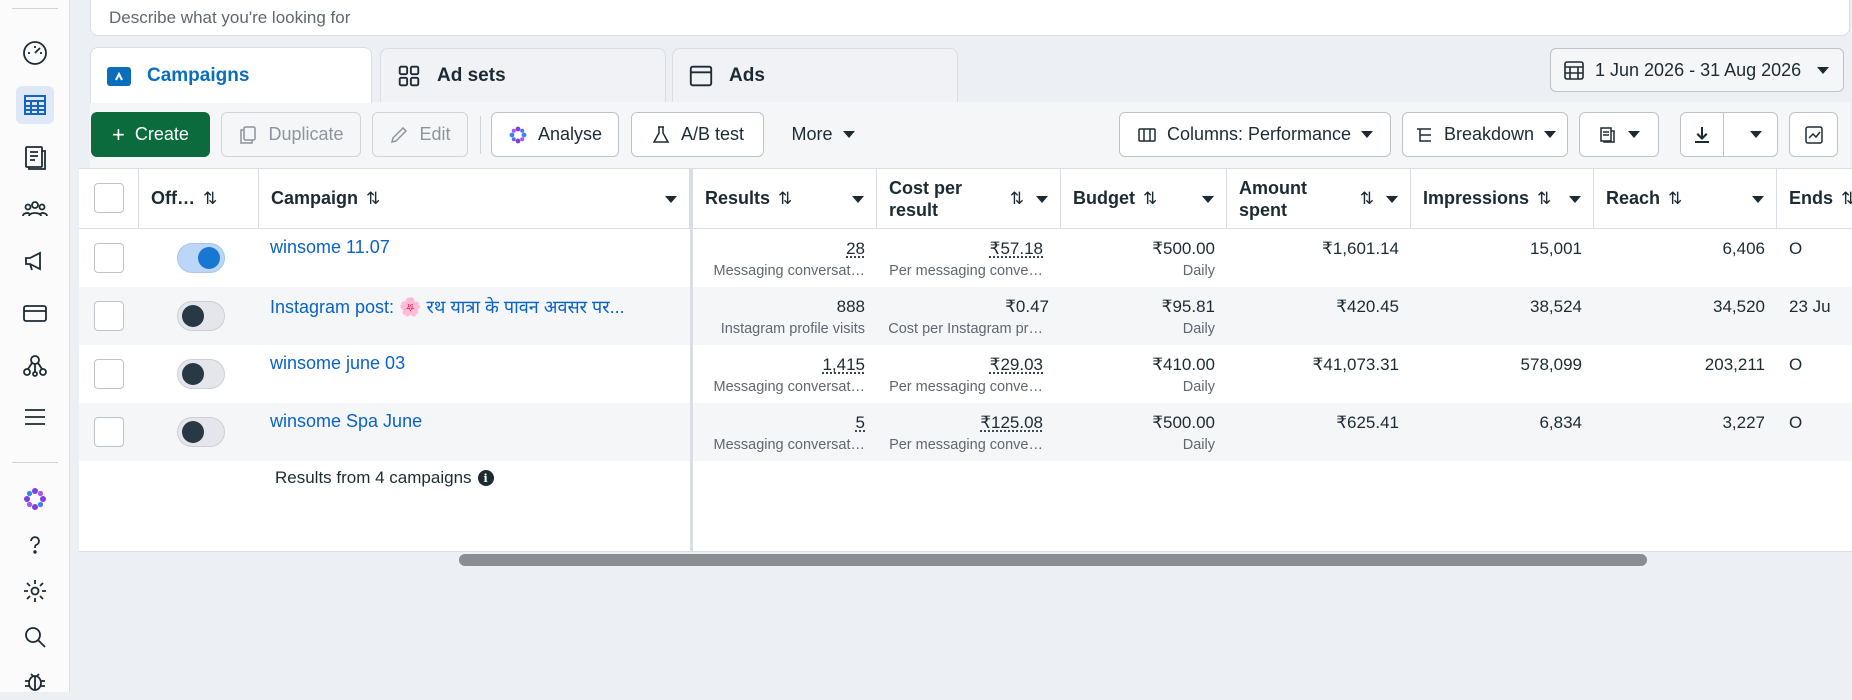 The image size is (1852, 700). Describe the element at coordinates (1016, 365) in the screenshot. I see `cost-value: ₹29.03` at that location.